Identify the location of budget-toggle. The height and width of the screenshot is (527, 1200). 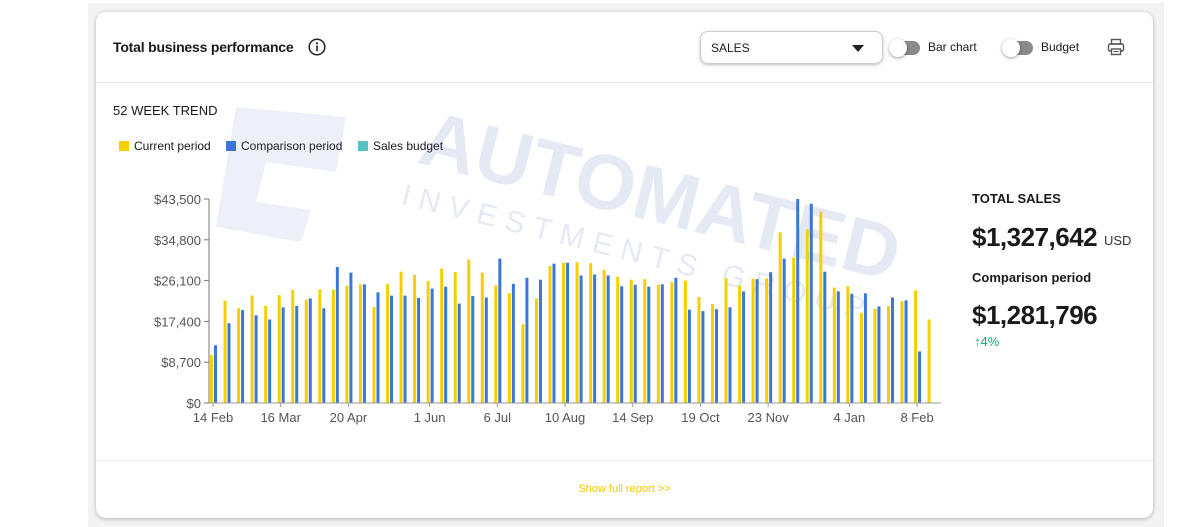
(1017, 48).